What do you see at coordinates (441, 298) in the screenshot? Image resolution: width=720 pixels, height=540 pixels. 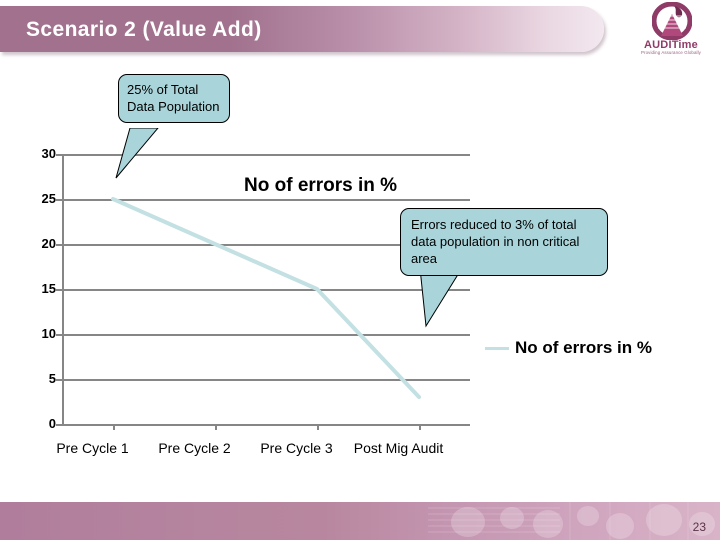 I see `callout-right-pointer-icon` at bounding box center [441, 298].